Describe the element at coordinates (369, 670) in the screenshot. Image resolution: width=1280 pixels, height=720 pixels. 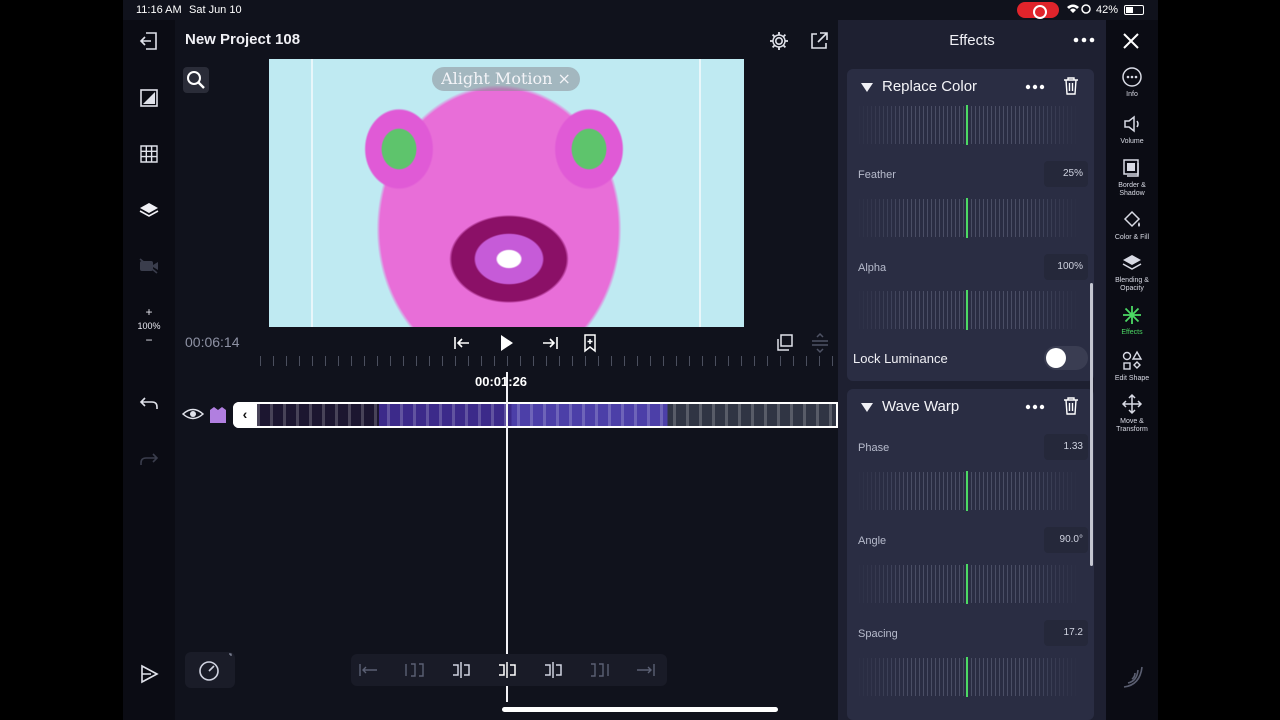
I see `trim-left-icon` at that location.